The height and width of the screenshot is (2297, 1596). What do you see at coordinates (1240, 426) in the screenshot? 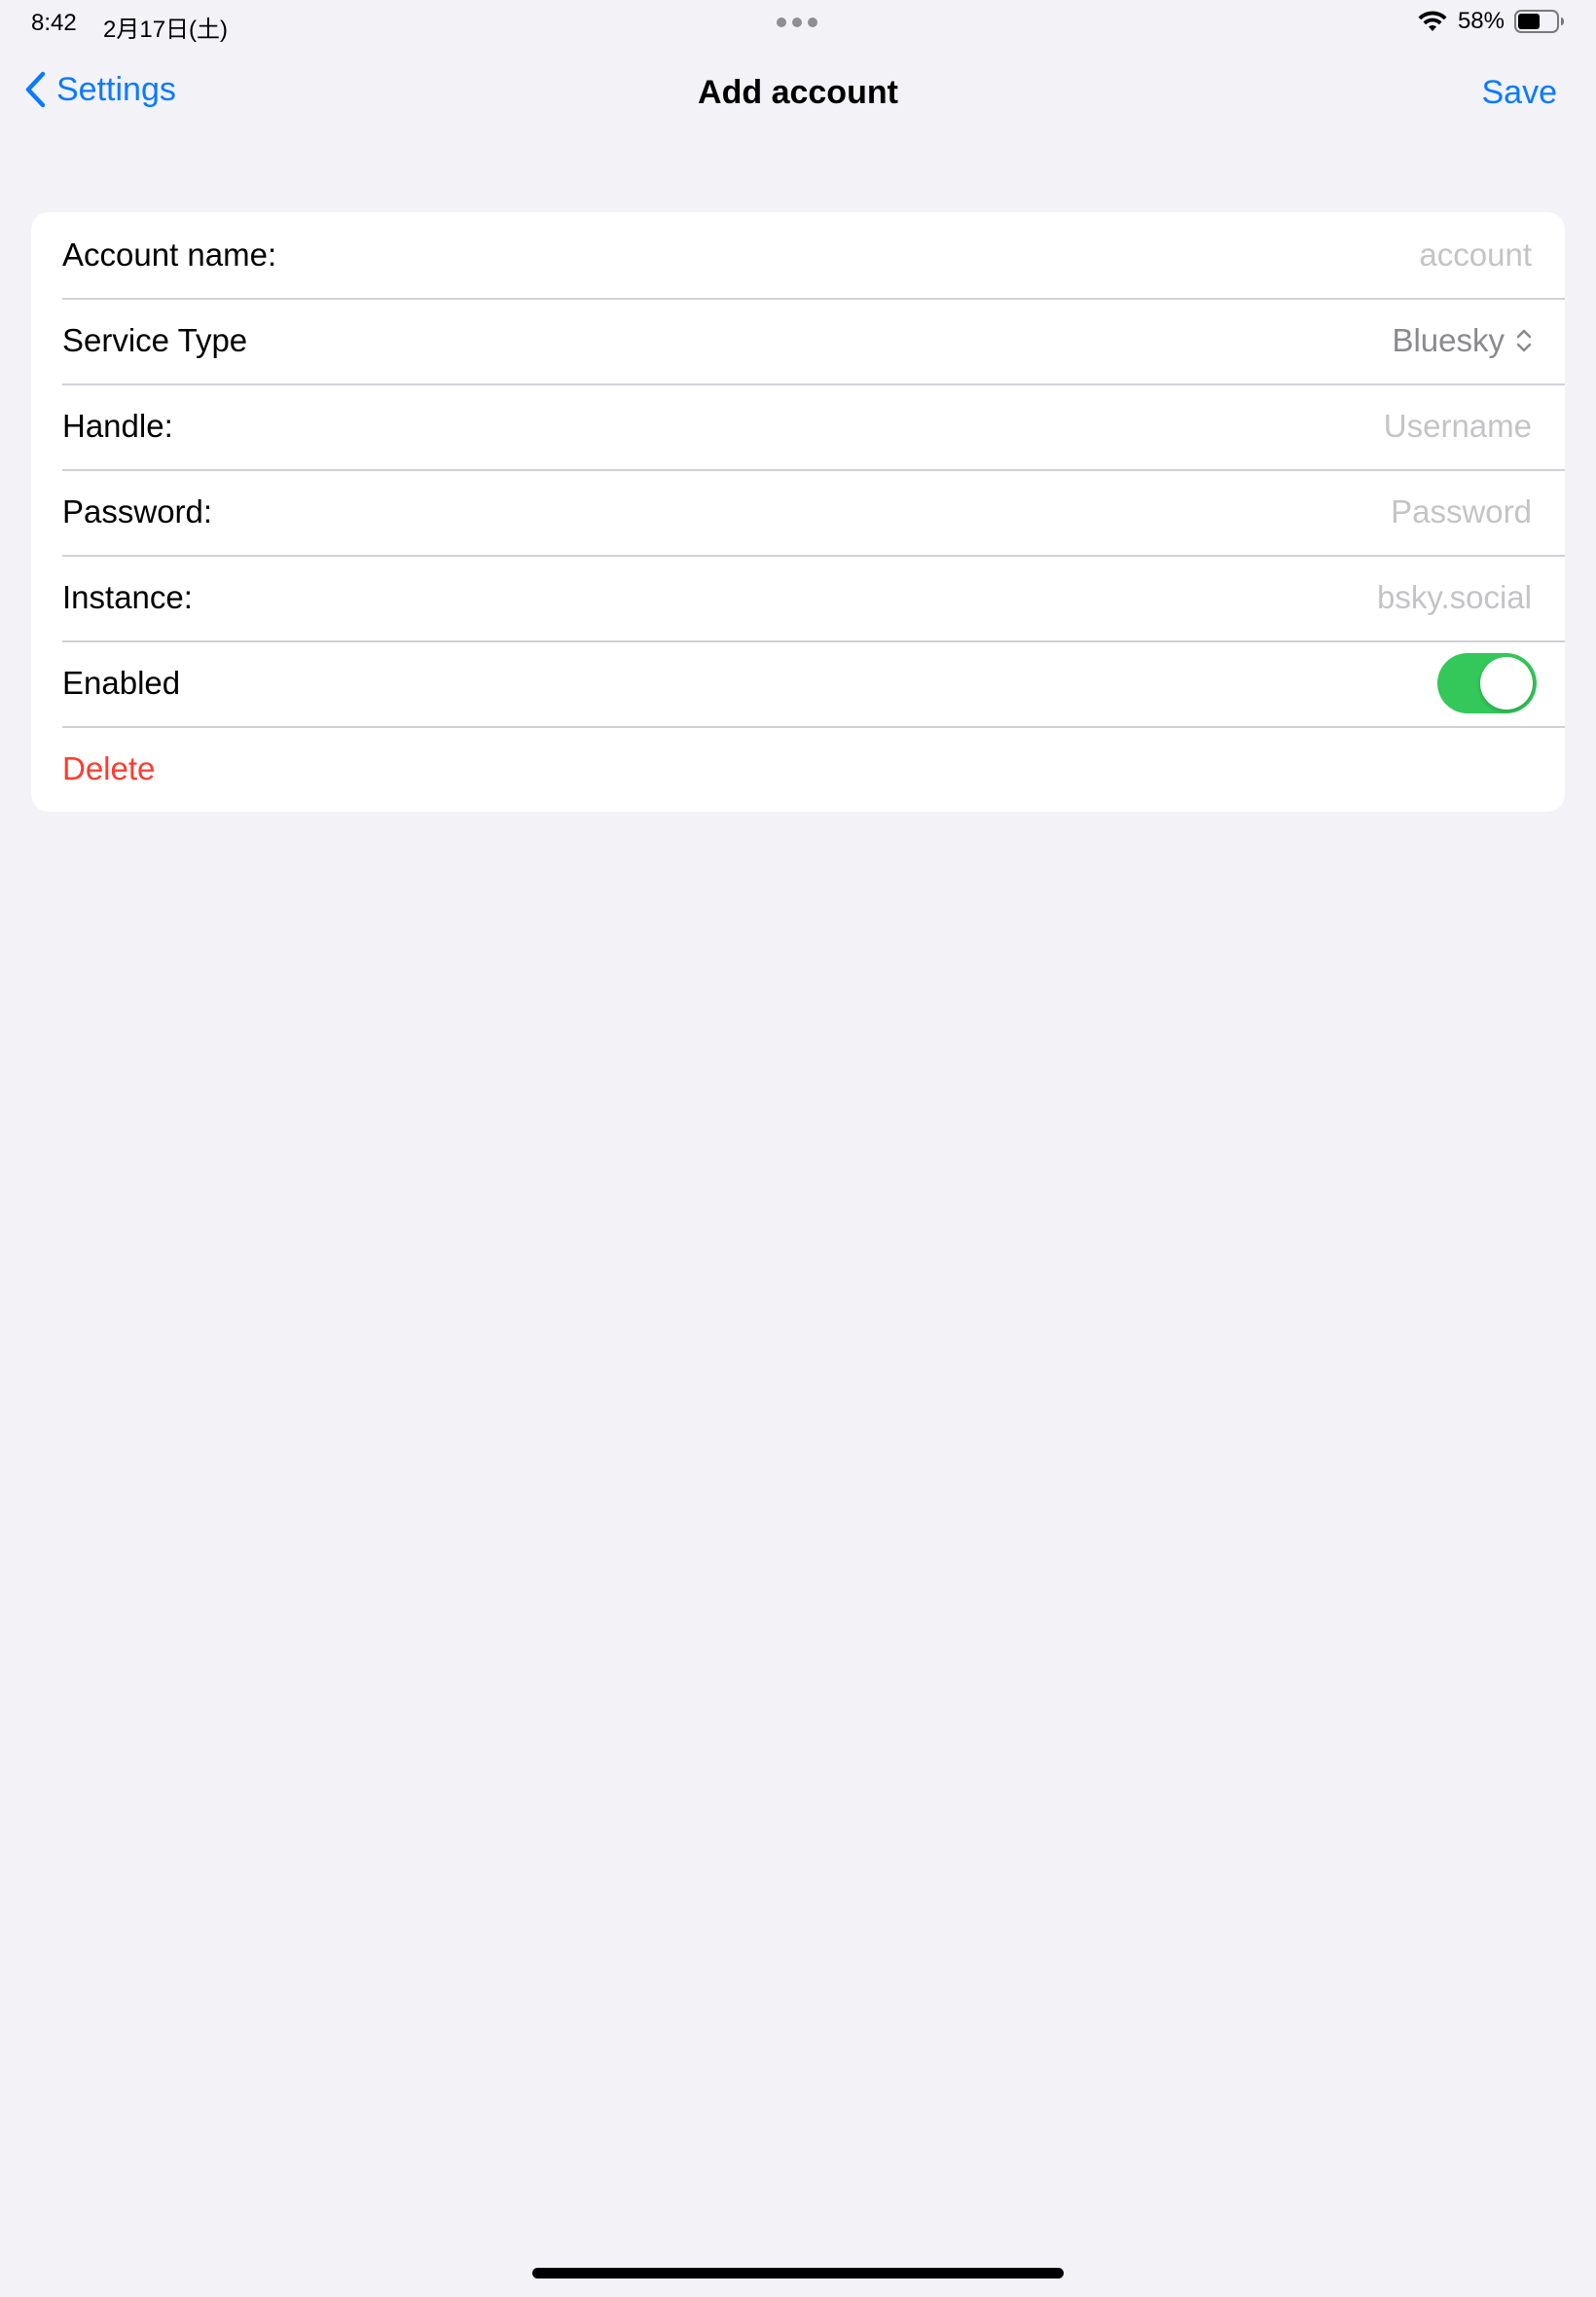
I see `handle-input` at bounding box center [1240, 426].